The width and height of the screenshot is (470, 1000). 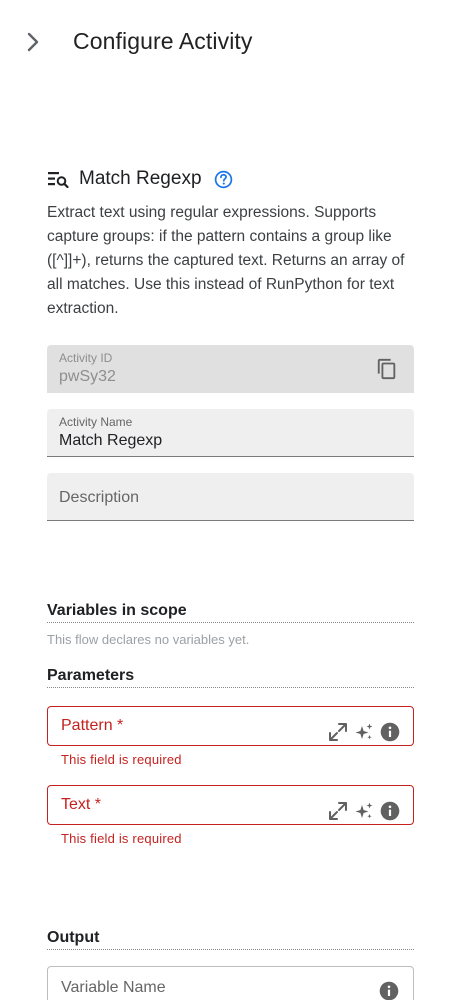 I want to click on pattern-error: This field is required, so click(x=121, y=759).